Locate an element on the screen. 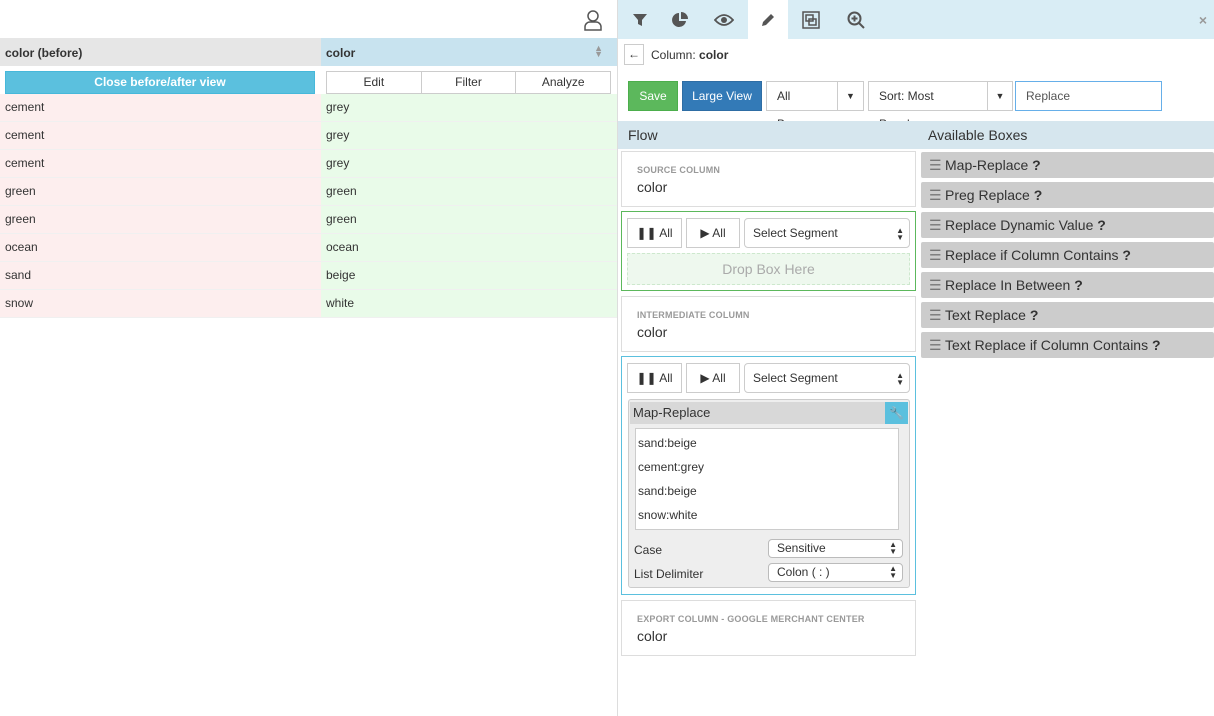  tab-transform is located at coordinates (811, 19).